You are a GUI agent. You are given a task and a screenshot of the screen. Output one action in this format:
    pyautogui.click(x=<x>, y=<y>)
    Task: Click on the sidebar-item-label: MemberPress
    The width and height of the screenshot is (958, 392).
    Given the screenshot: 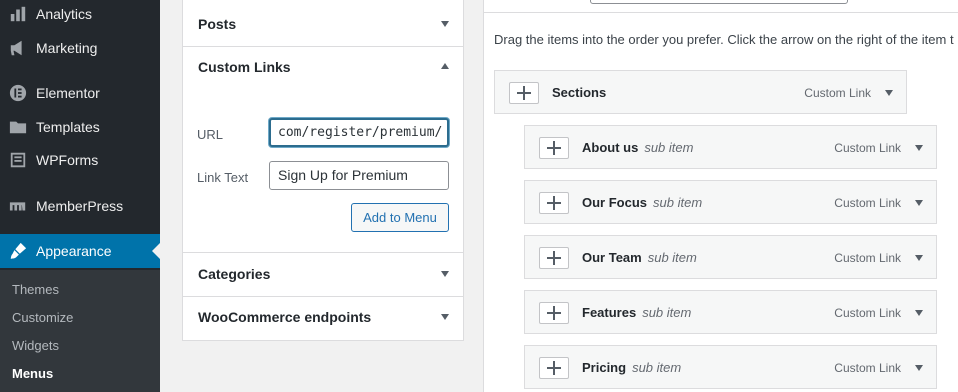 What is the action you would take?
    pyautogui.click(x=80, y=206)
    